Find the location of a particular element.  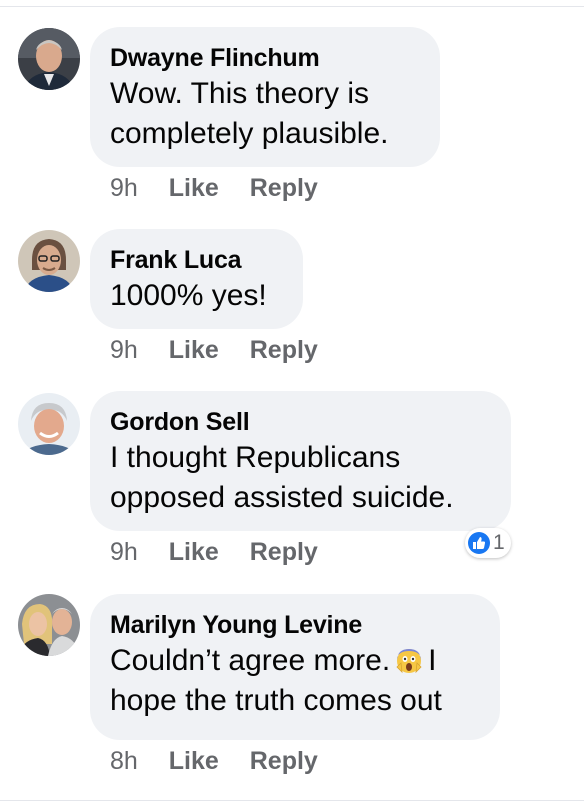

comment-bubble: Frank Luca 1000% yes! is located at coordinates (196, 279).